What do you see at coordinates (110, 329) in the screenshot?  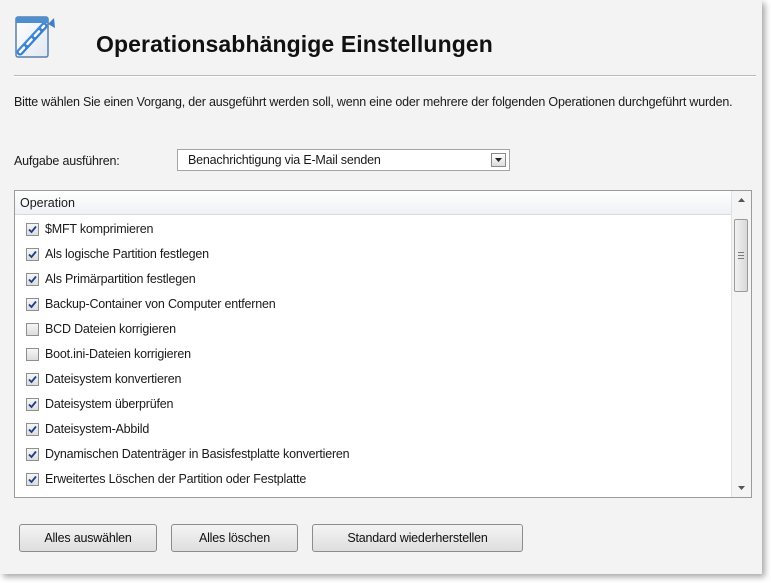 I see `list-item-label: BCD Dateien korrigieren` at bounding box center [110, 329].